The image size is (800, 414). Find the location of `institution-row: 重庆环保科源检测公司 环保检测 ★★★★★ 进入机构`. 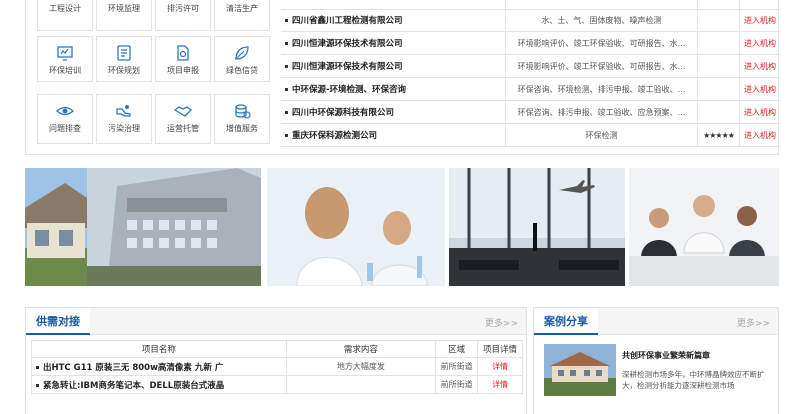

institution-row: 重庆环保科源检测公司 环保检测 ★★★★★ 进入机构 is located at coordinates (530, 135).